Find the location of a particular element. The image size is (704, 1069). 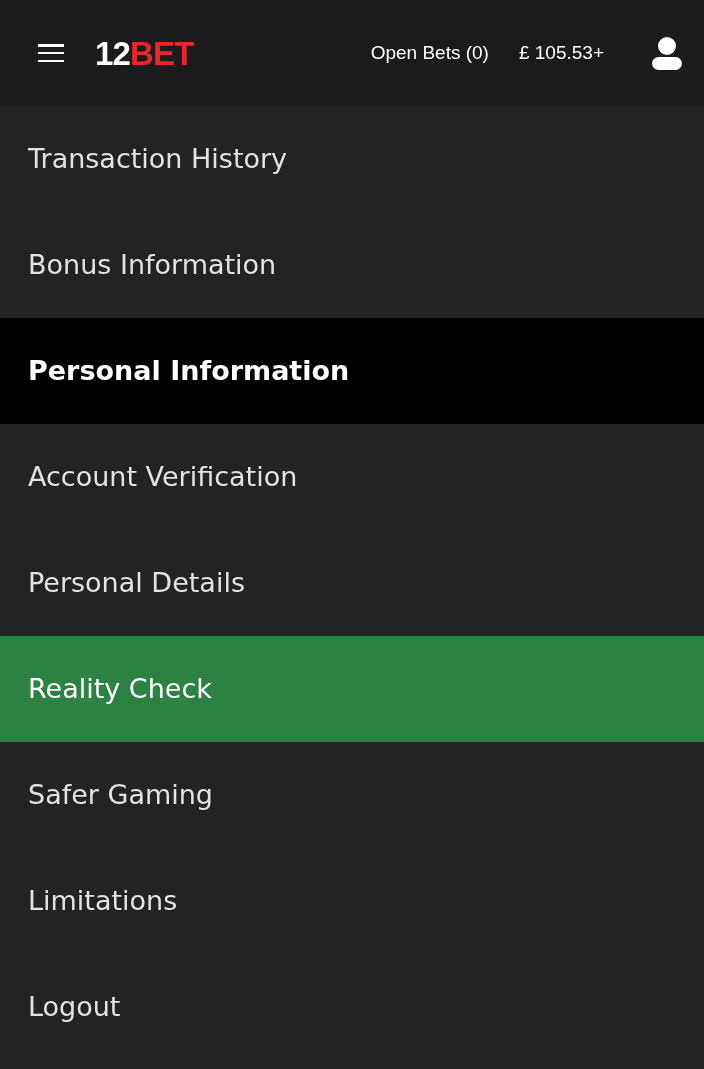

logo: 12BET is located at coordinates (144, 53).